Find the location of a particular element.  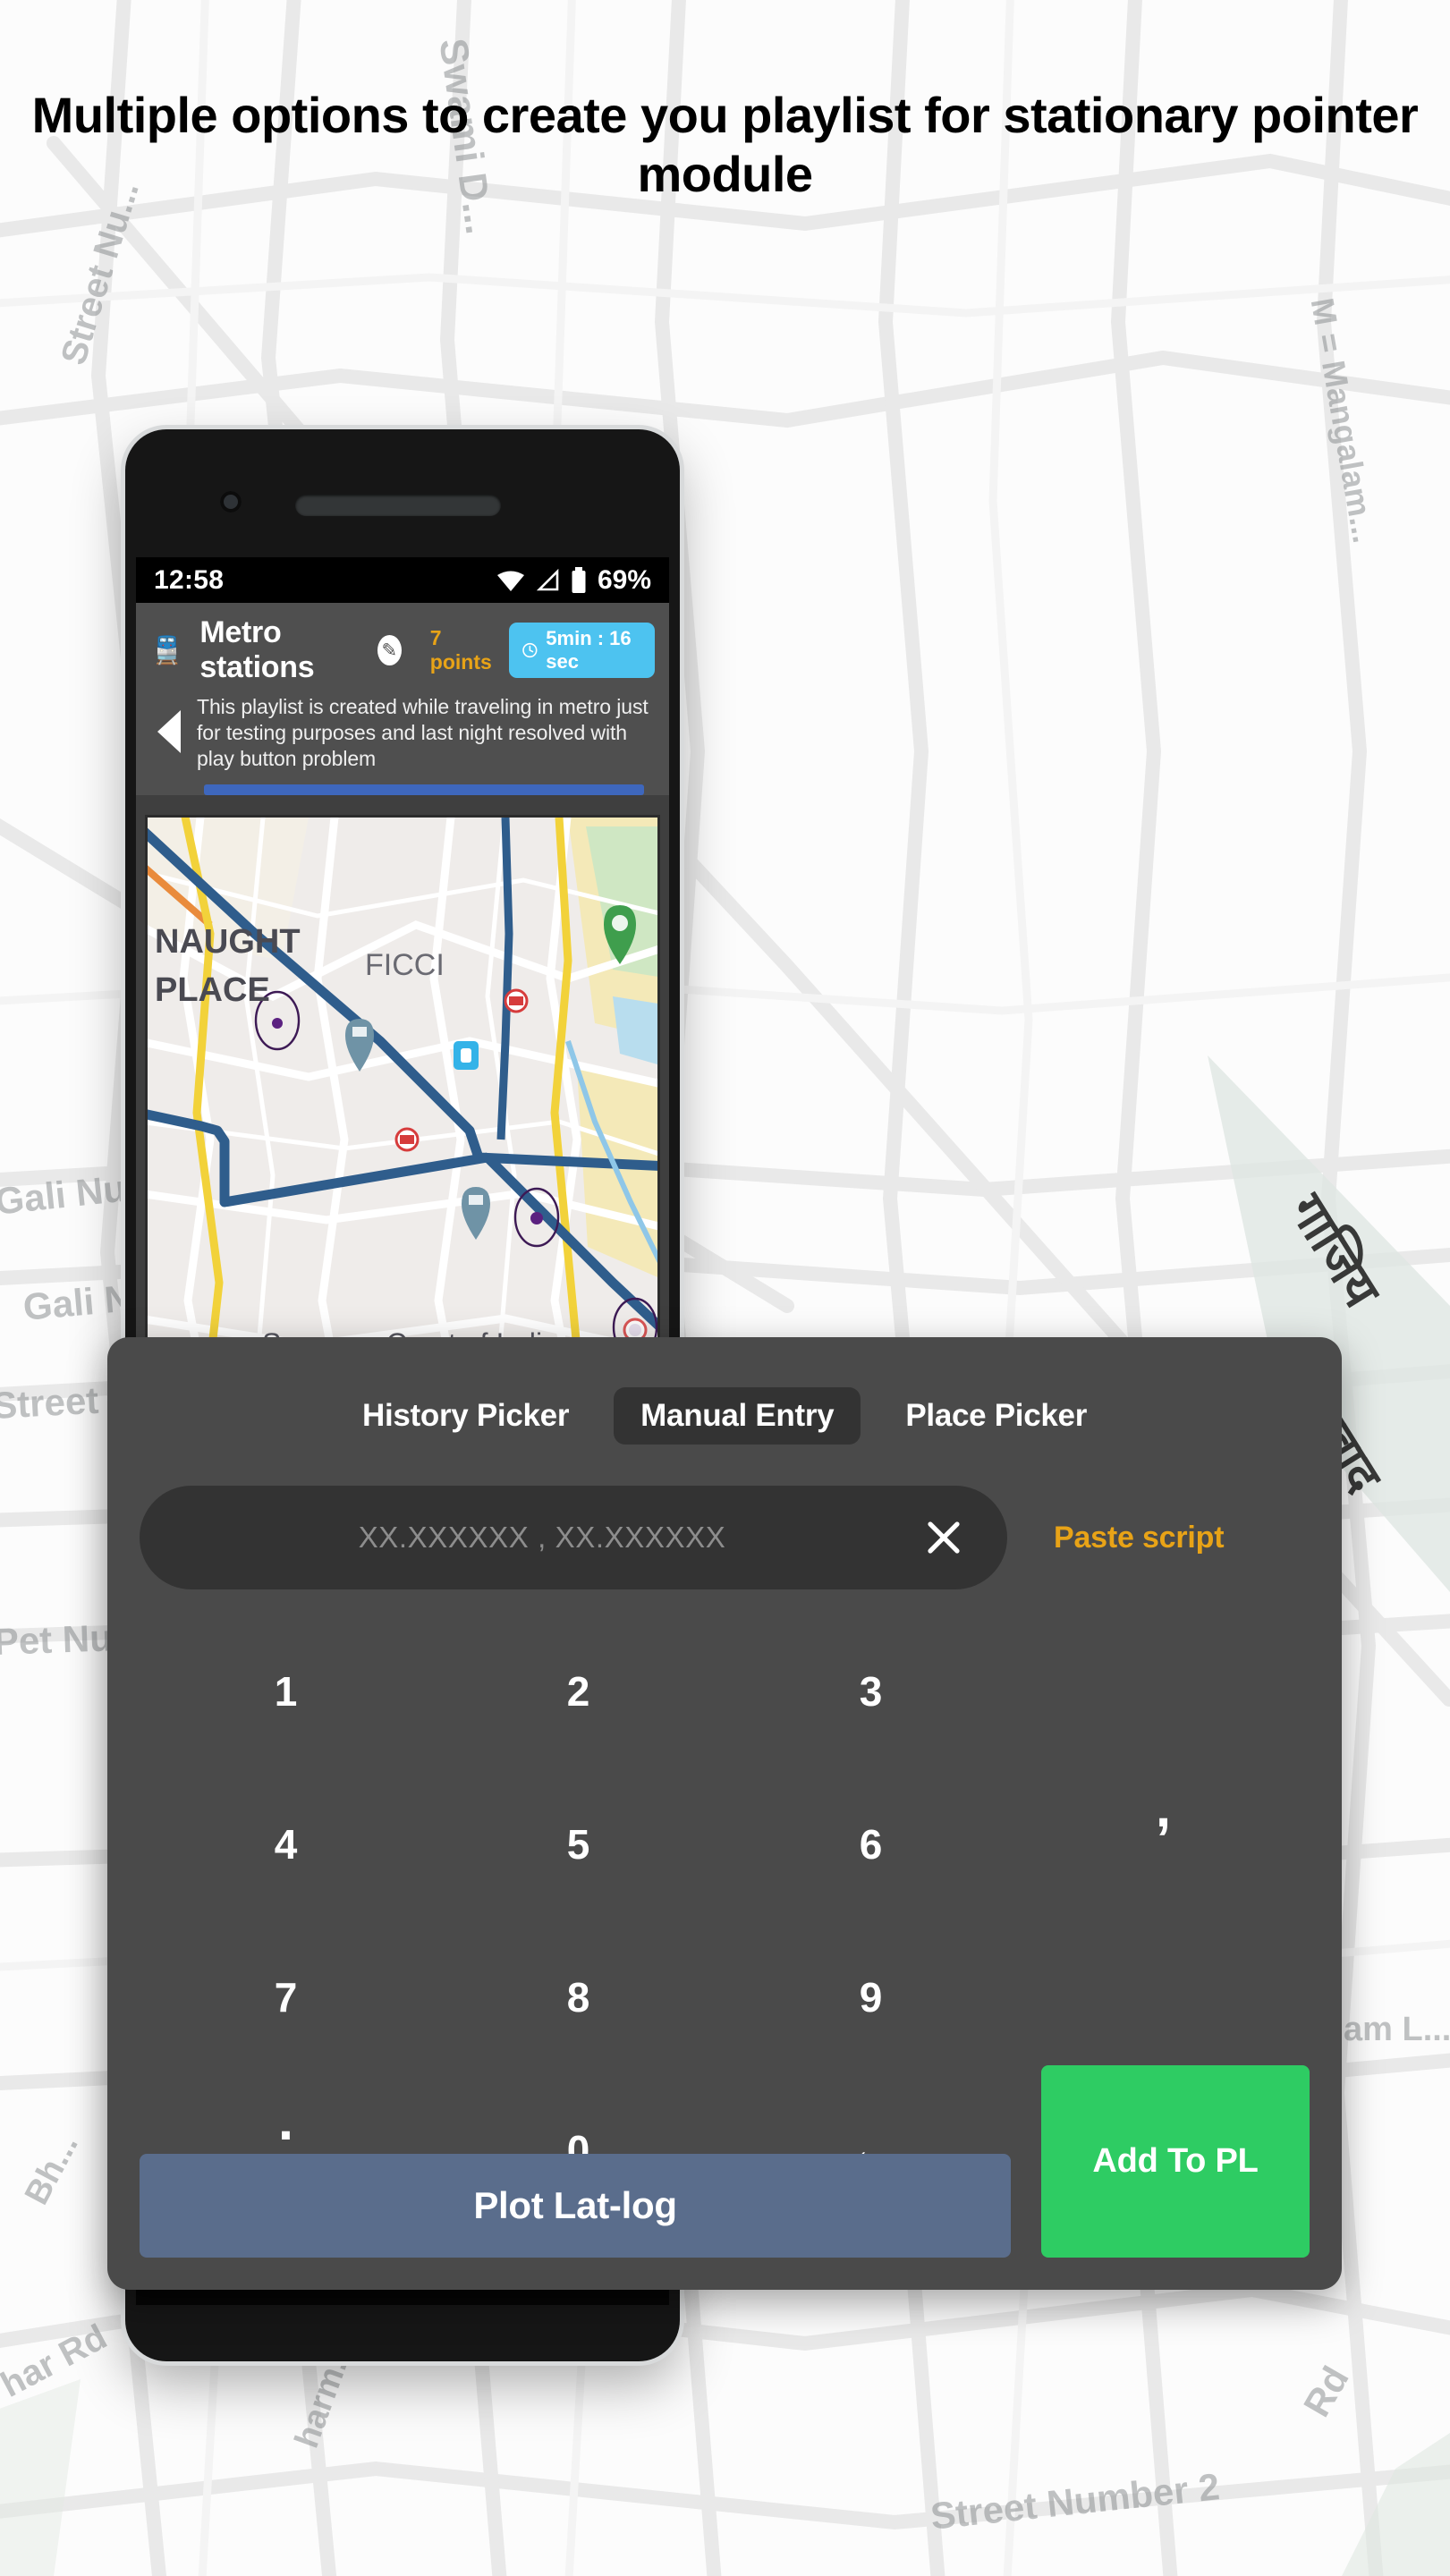

back-arrow-icon is located at coordinates (170, 731).